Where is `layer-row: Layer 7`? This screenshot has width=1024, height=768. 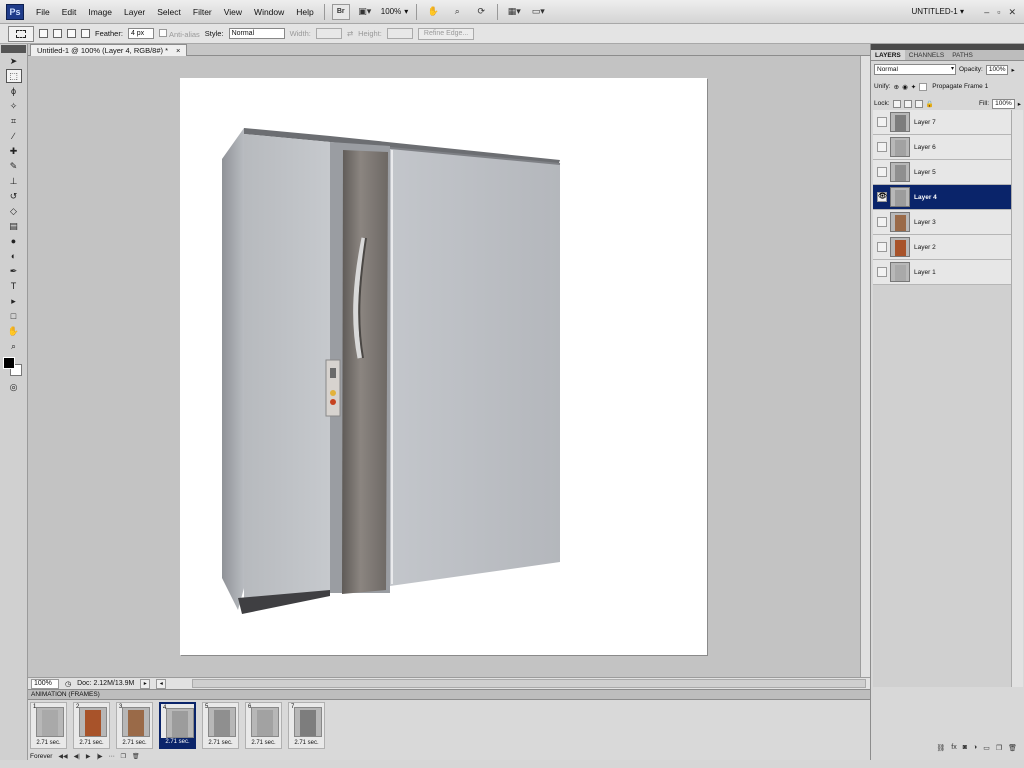 layer-row: Layer 7 is located at coordinates (942, 122).